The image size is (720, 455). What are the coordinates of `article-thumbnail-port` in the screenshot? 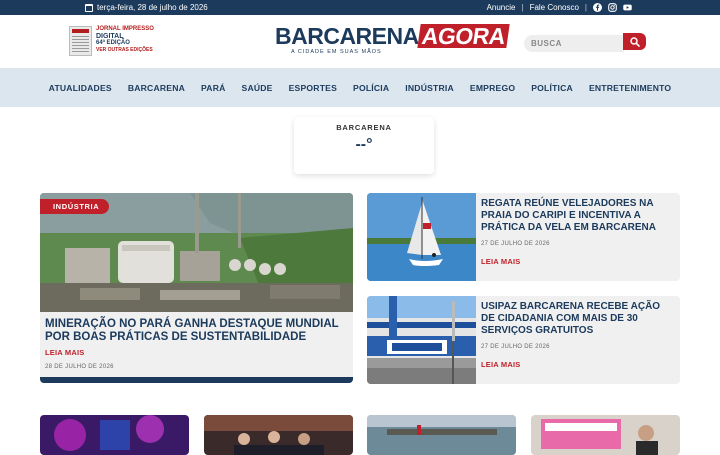 It's located at (441, 435).